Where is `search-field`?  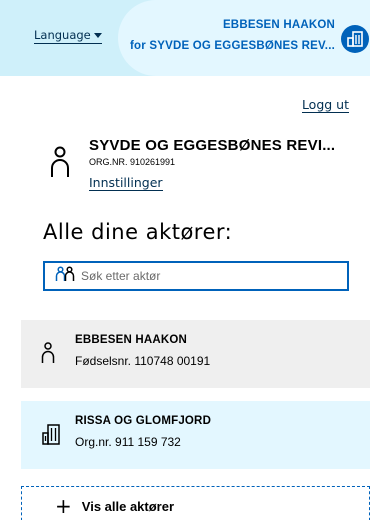 search-field is located at coordinates (196, 276).